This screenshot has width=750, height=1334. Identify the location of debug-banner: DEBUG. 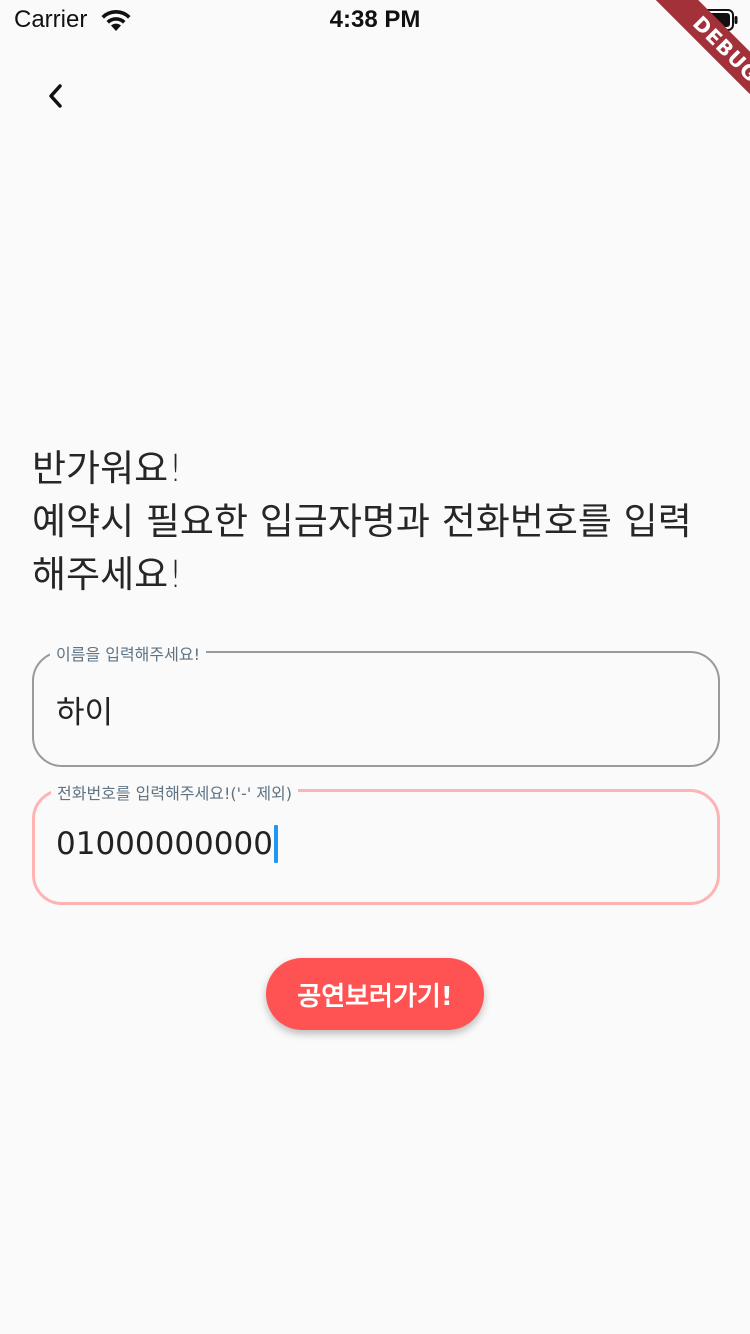
(690, 60).